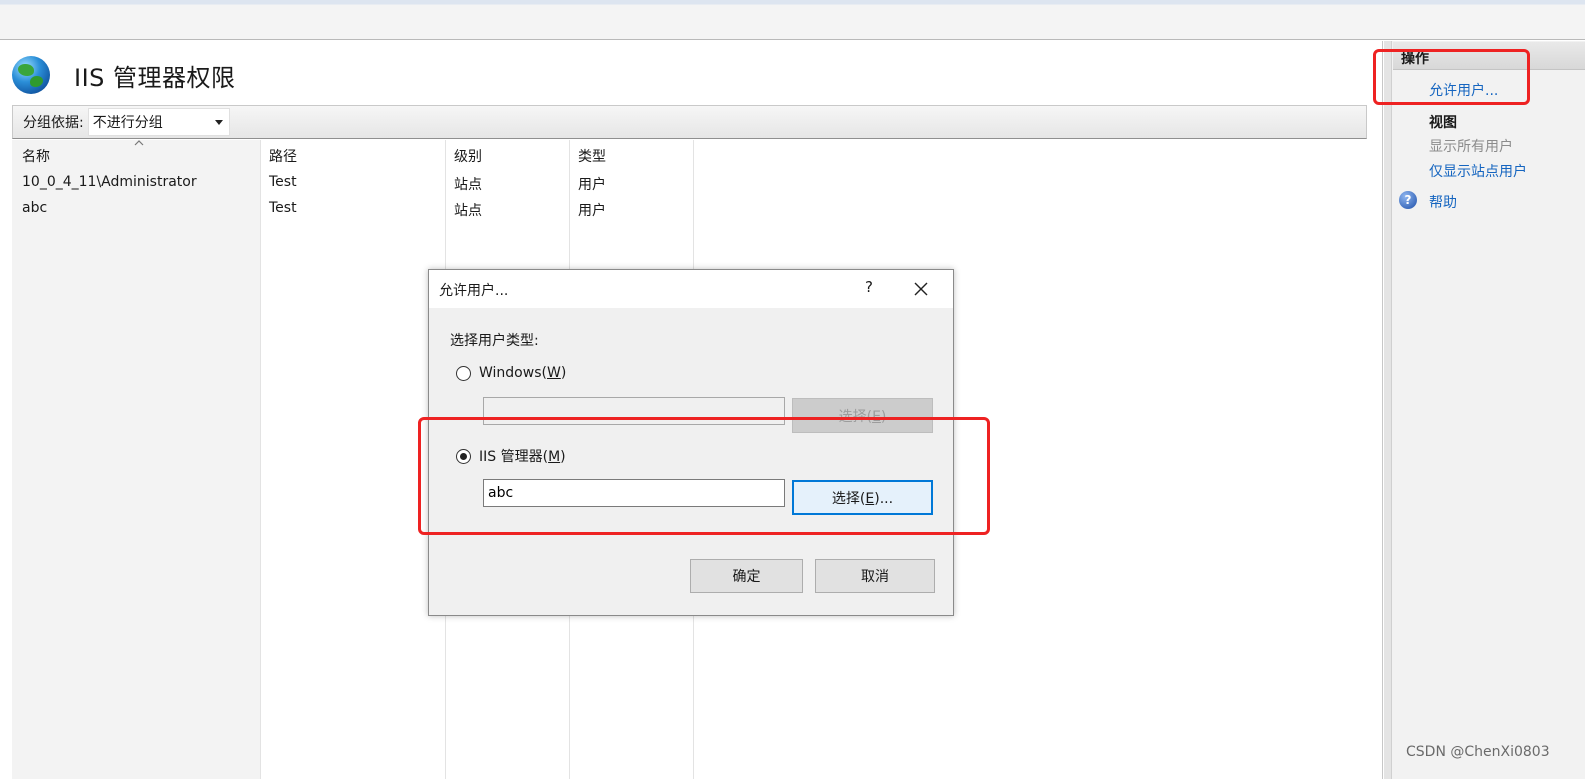  I want to click on group-by-selected-value: 不进行分组, so click(127, 123).